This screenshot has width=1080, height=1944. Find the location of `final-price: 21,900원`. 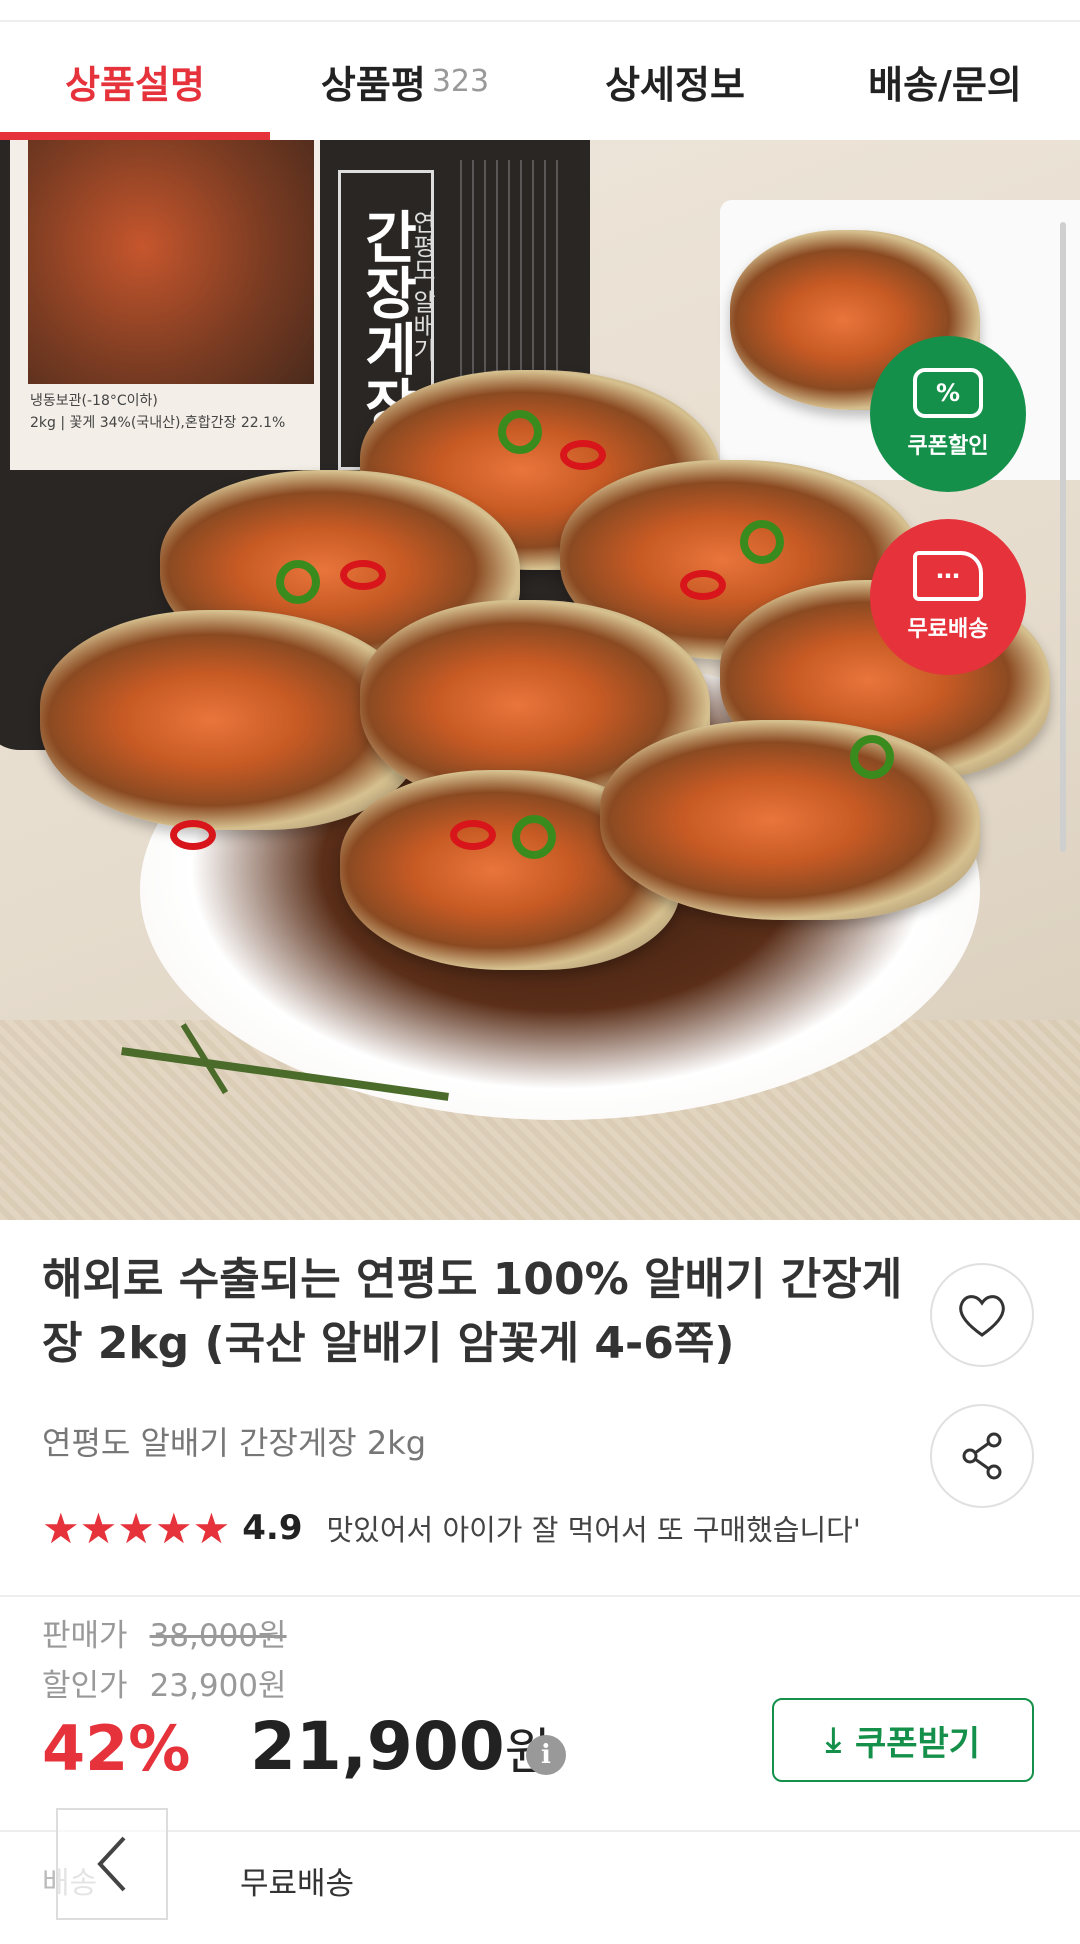

final-price: 21,900원 is located at coordinates (400, 1746).